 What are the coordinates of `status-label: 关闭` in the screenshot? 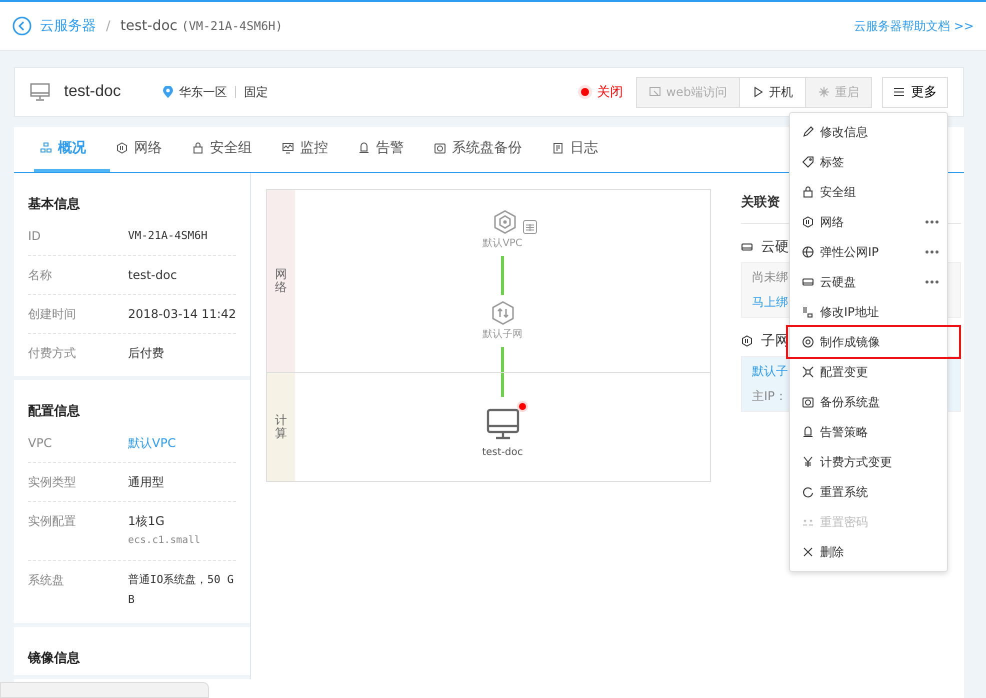 It's located at (610, 92).